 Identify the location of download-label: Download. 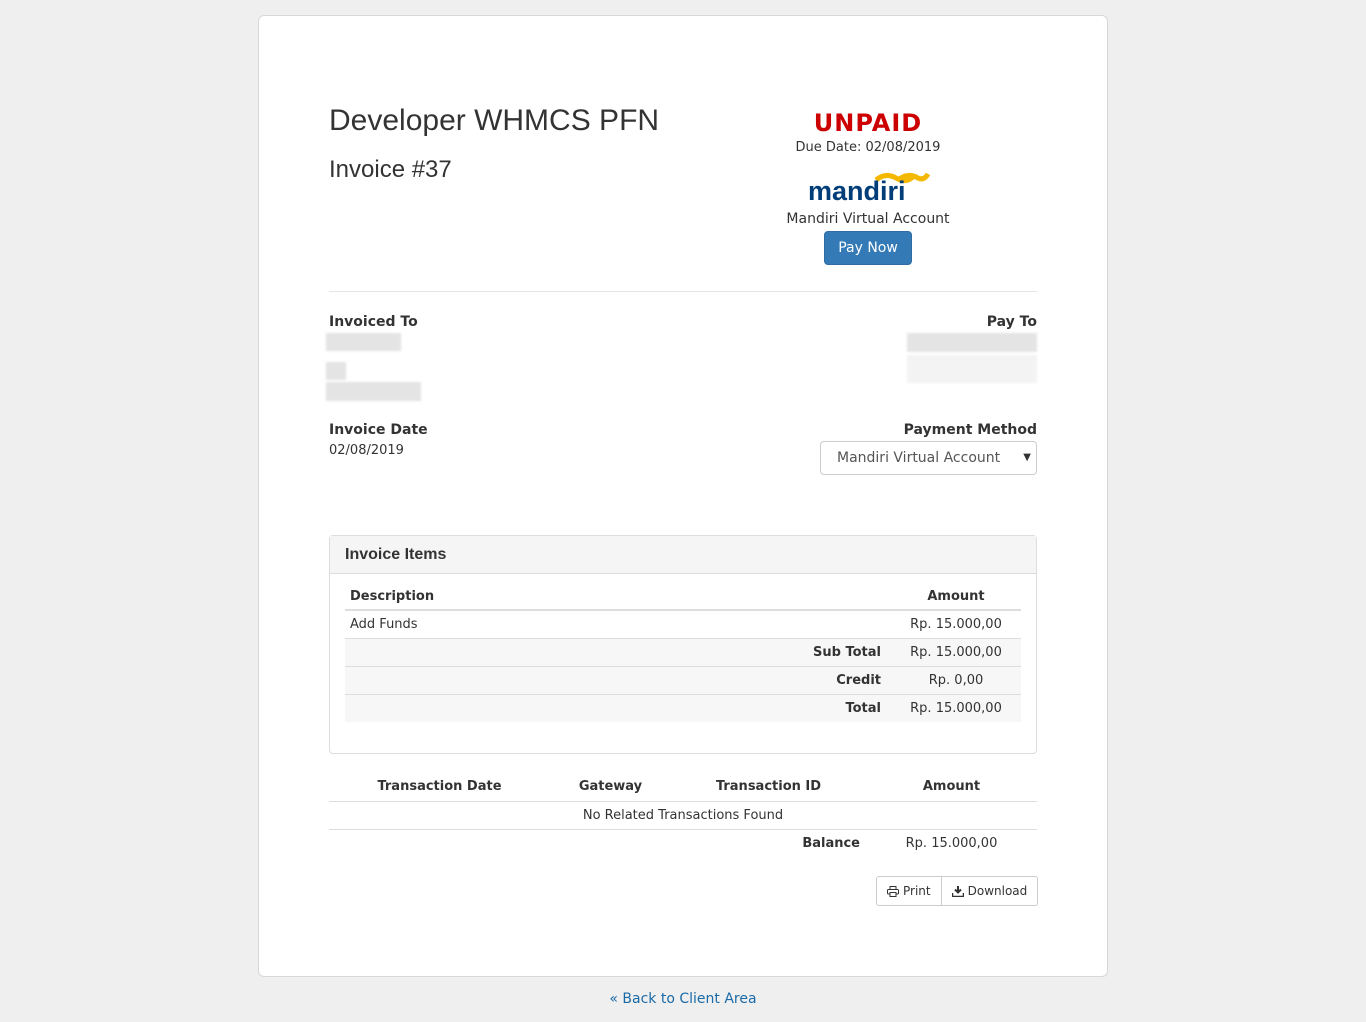
(997, 891).